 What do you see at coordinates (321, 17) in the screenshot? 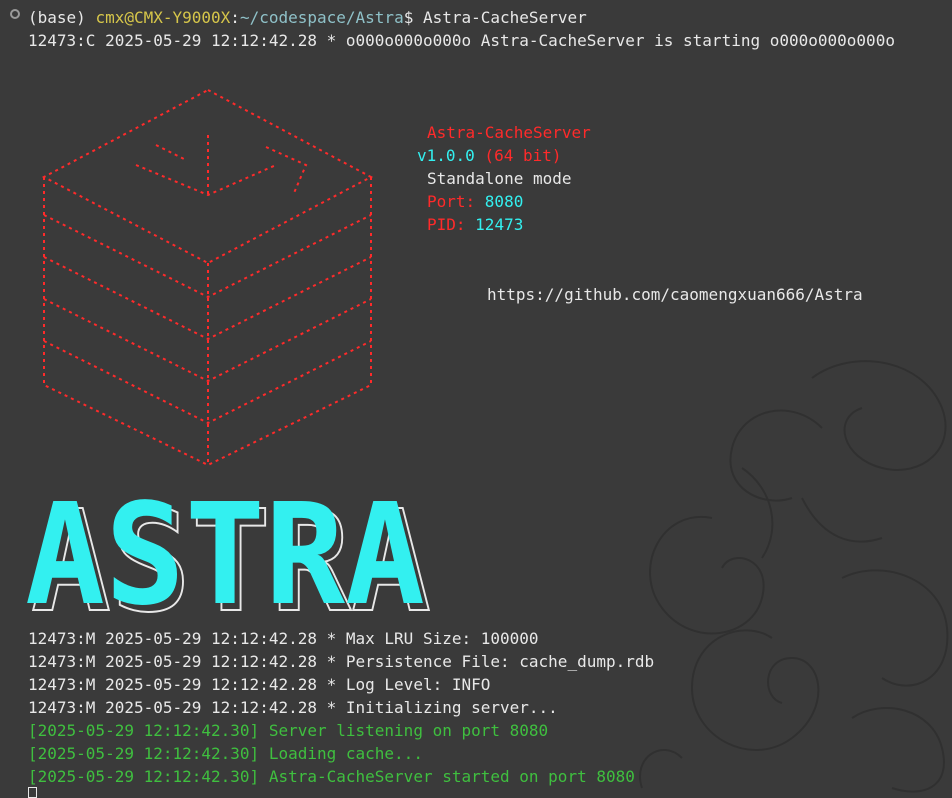
I see `current-path: ~/codespace/Astra` at bounding box center [321, 17].